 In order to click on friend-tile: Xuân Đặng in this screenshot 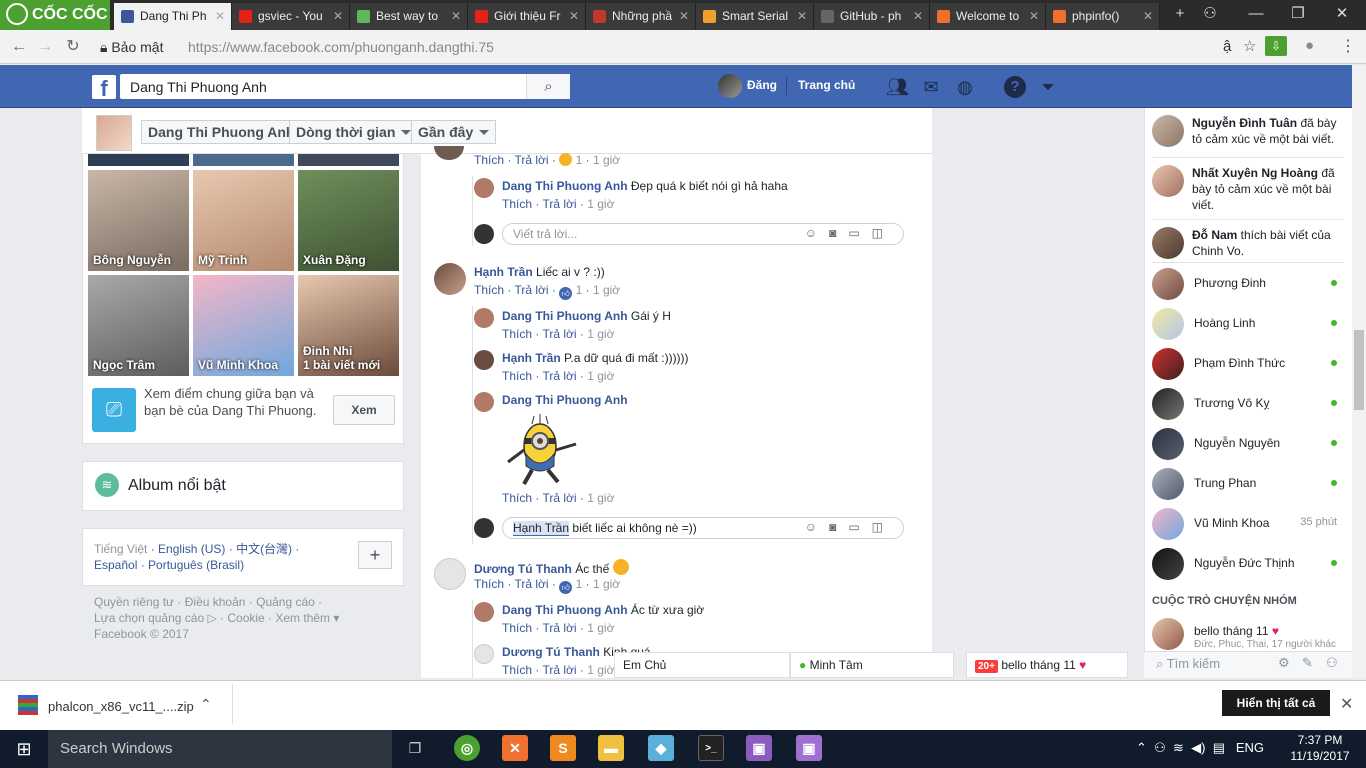, I will do `click(348, 220)`.